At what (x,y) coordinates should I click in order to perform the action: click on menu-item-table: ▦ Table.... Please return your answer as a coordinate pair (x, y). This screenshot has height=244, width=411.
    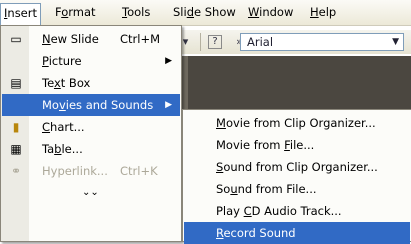
    Looking at the image, I should click on (91, 149).